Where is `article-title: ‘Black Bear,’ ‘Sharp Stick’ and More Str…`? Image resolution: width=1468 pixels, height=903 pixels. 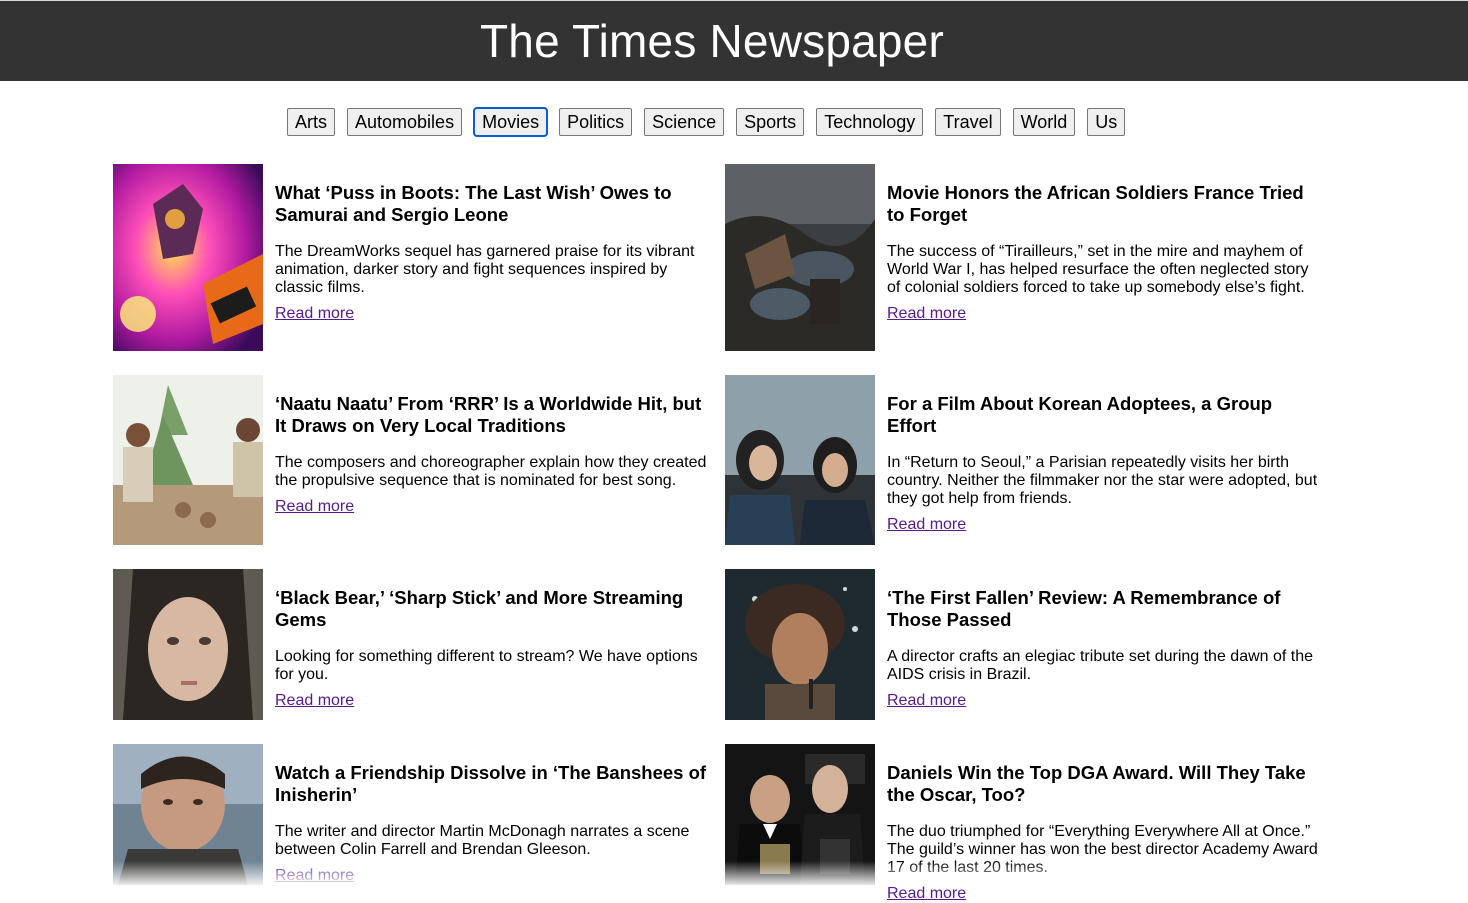
article-title: ‘Black Bear,’ ‘Sharp Stick’ and More Str… is located at coordinates (494, 609).